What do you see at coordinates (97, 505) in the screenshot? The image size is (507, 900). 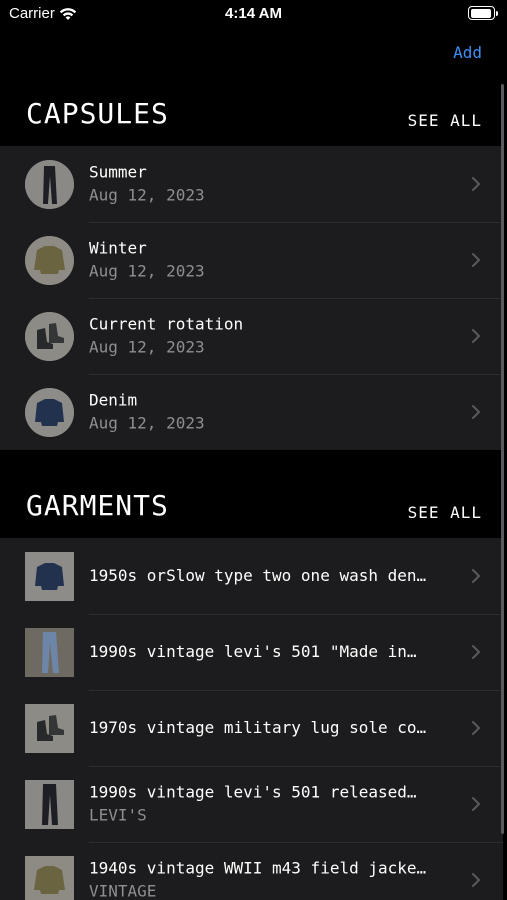 I see `garments-title: GARMENTS` at bounding box center [97, 505].